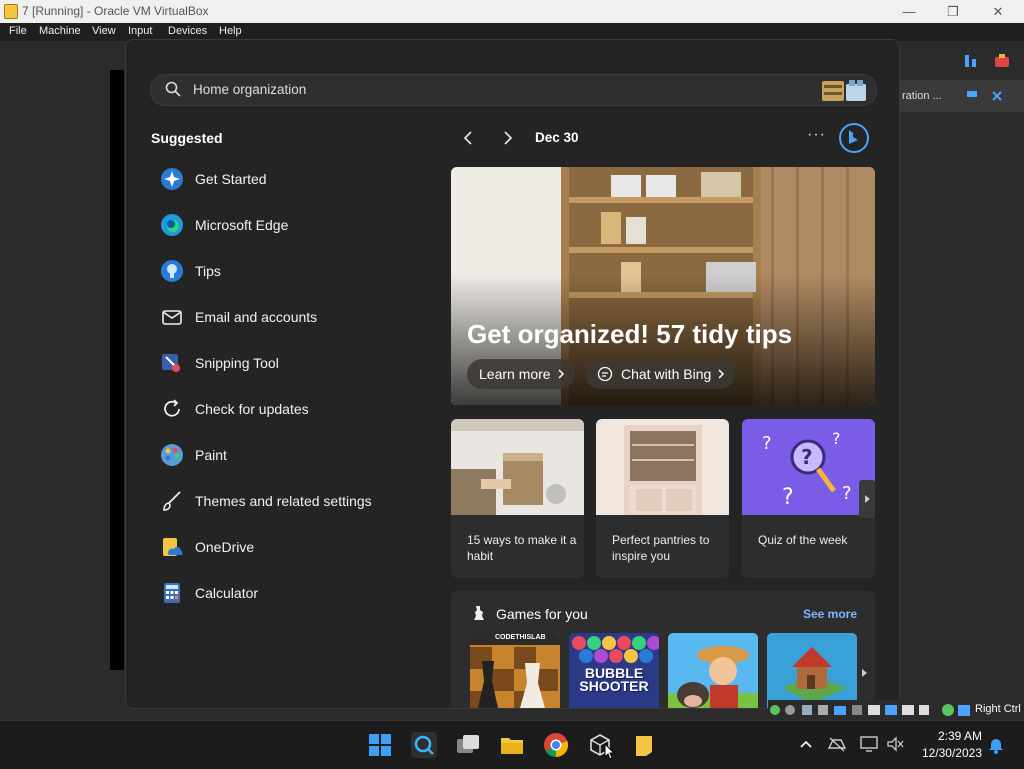 Image resolution: width=1024 pixels, height=769 pixels. Describe the element at coordinates (515, 374) in the screenshot. I see `learn-more-label: Learn more` at that location.